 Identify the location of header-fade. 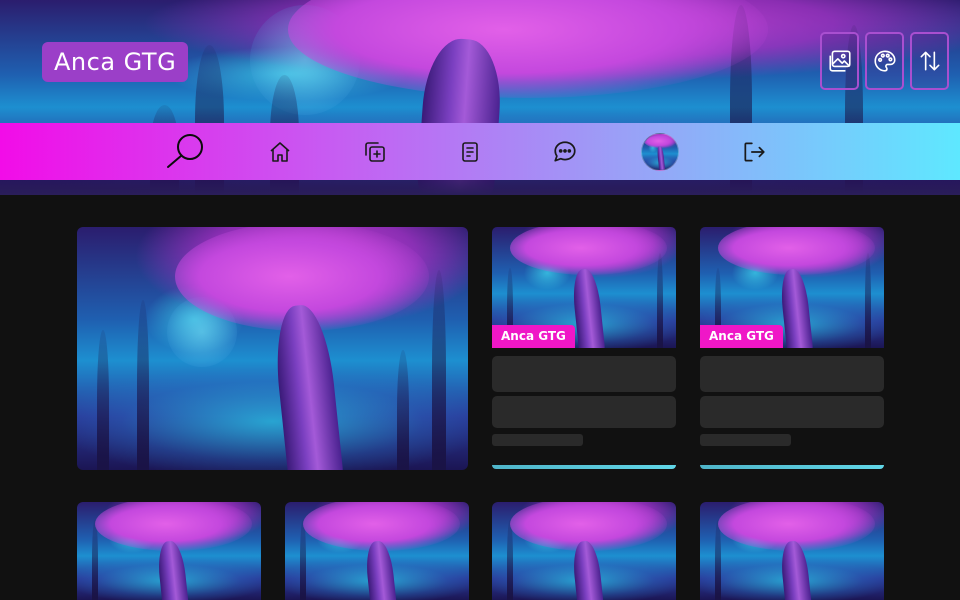
(480, 187).